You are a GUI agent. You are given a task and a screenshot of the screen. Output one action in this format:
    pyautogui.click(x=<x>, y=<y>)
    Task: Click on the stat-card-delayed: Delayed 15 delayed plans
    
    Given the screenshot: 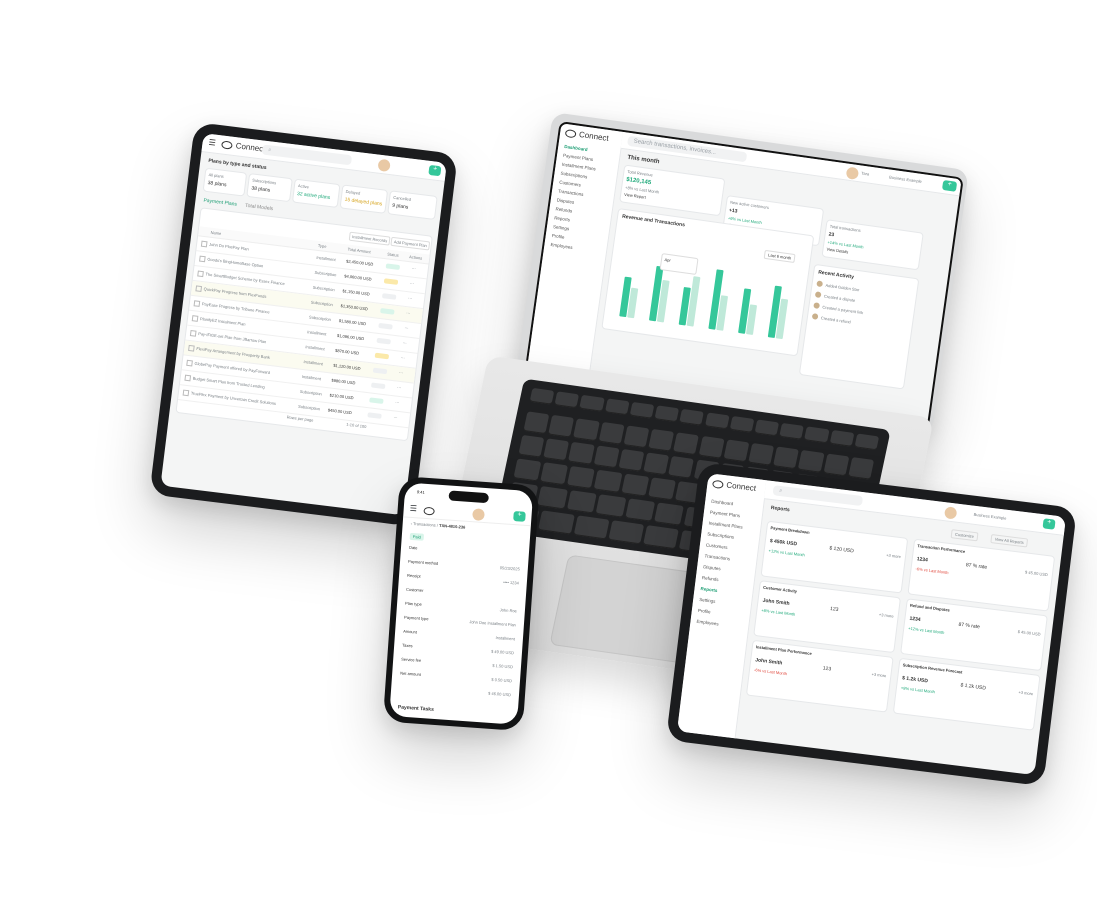 What is the action you would take?
    pyautogui.click(x=364, y=199)
    